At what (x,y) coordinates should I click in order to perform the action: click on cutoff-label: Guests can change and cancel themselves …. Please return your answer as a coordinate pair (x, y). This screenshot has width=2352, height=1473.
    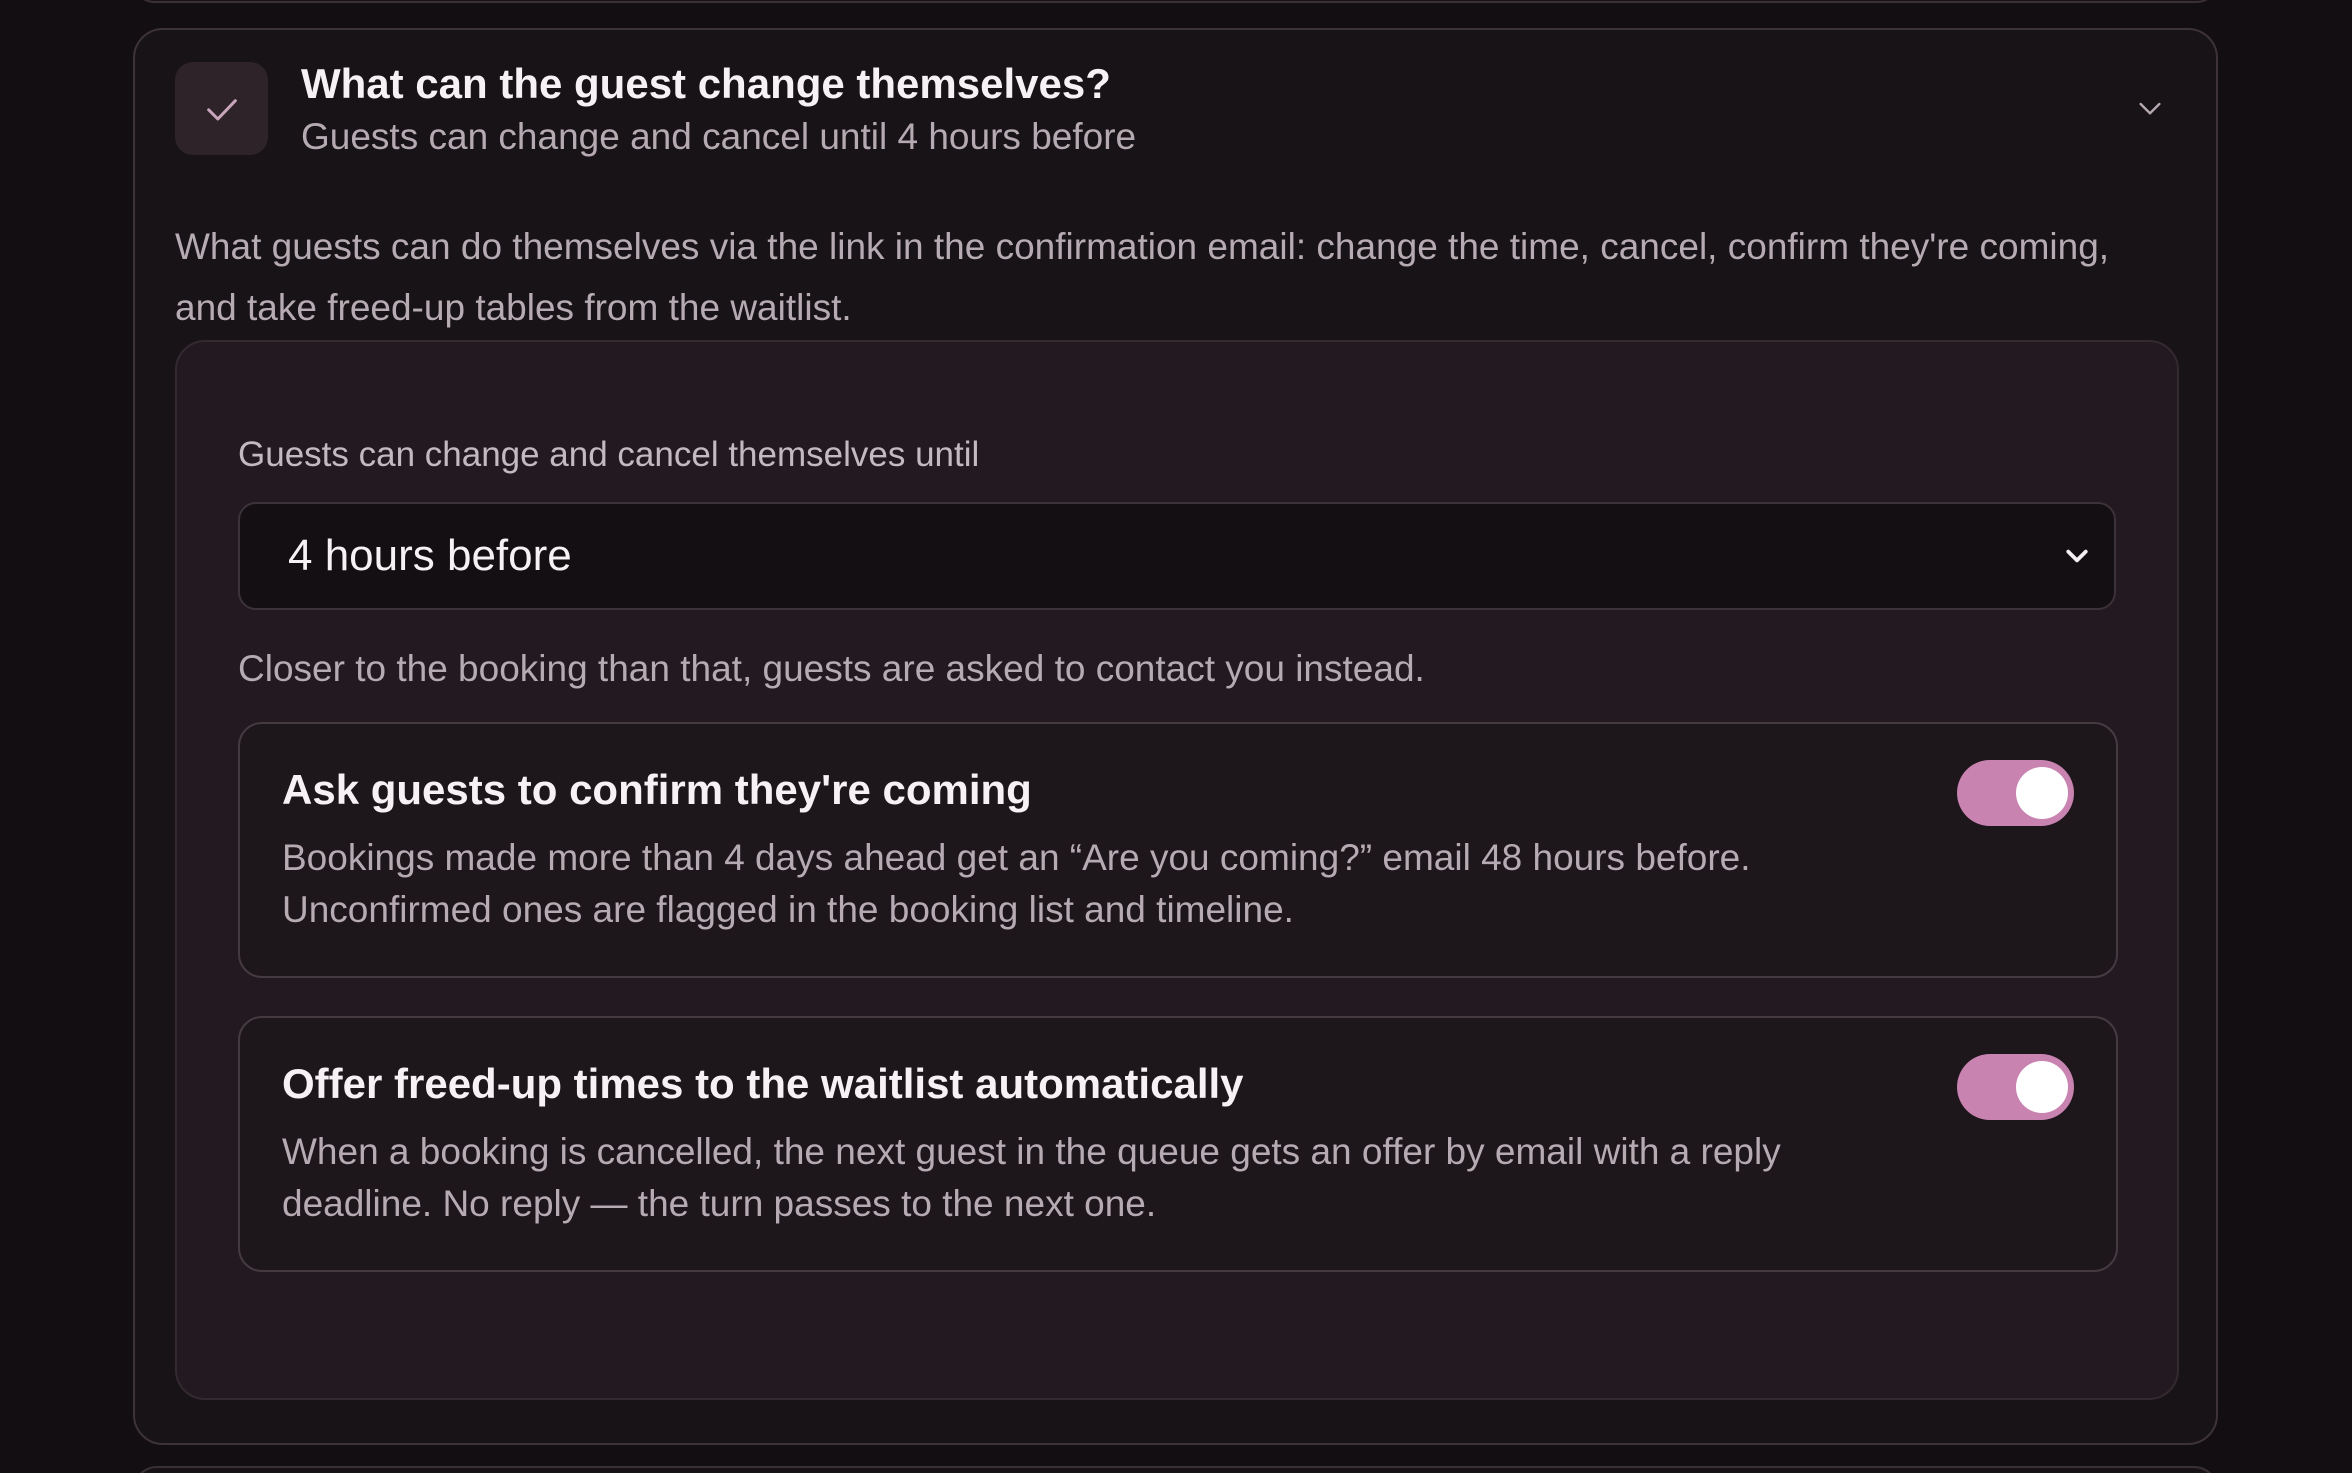
    Looking at the image, I should click on (609, 454).